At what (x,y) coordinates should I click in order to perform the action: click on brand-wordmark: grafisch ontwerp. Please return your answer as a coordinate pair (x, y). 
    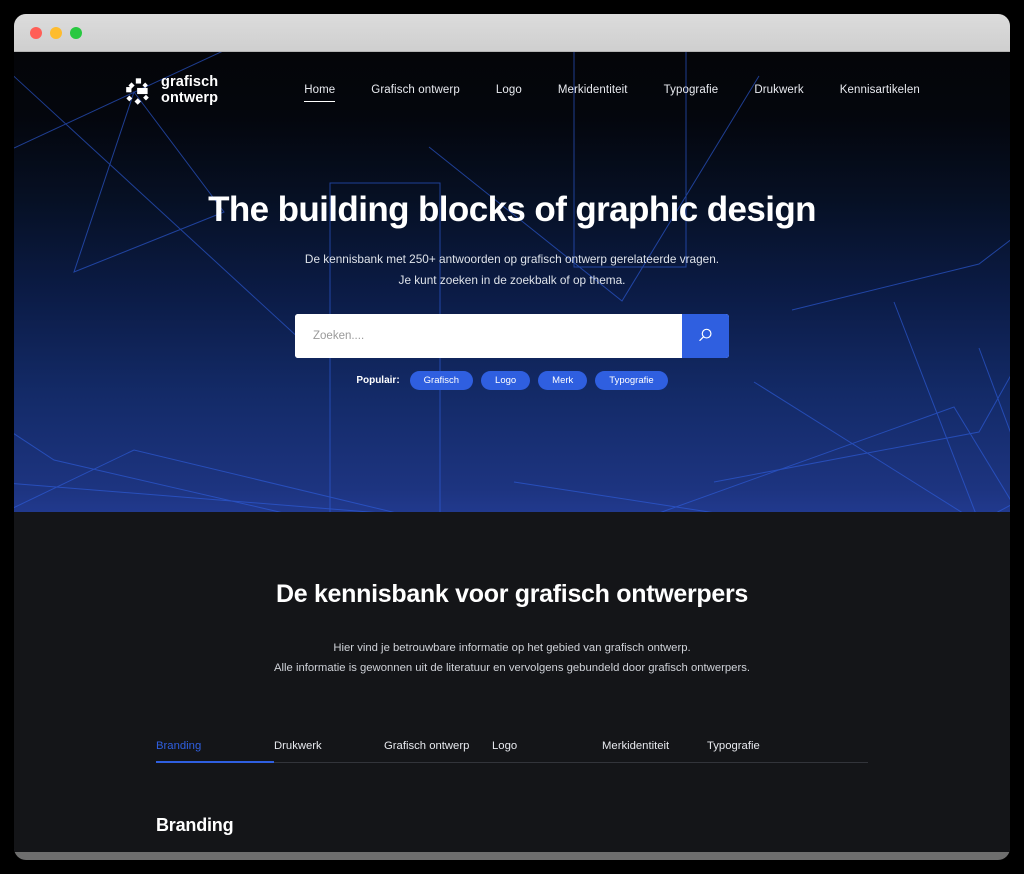
    Looking at the image, I should click on (189, 90).